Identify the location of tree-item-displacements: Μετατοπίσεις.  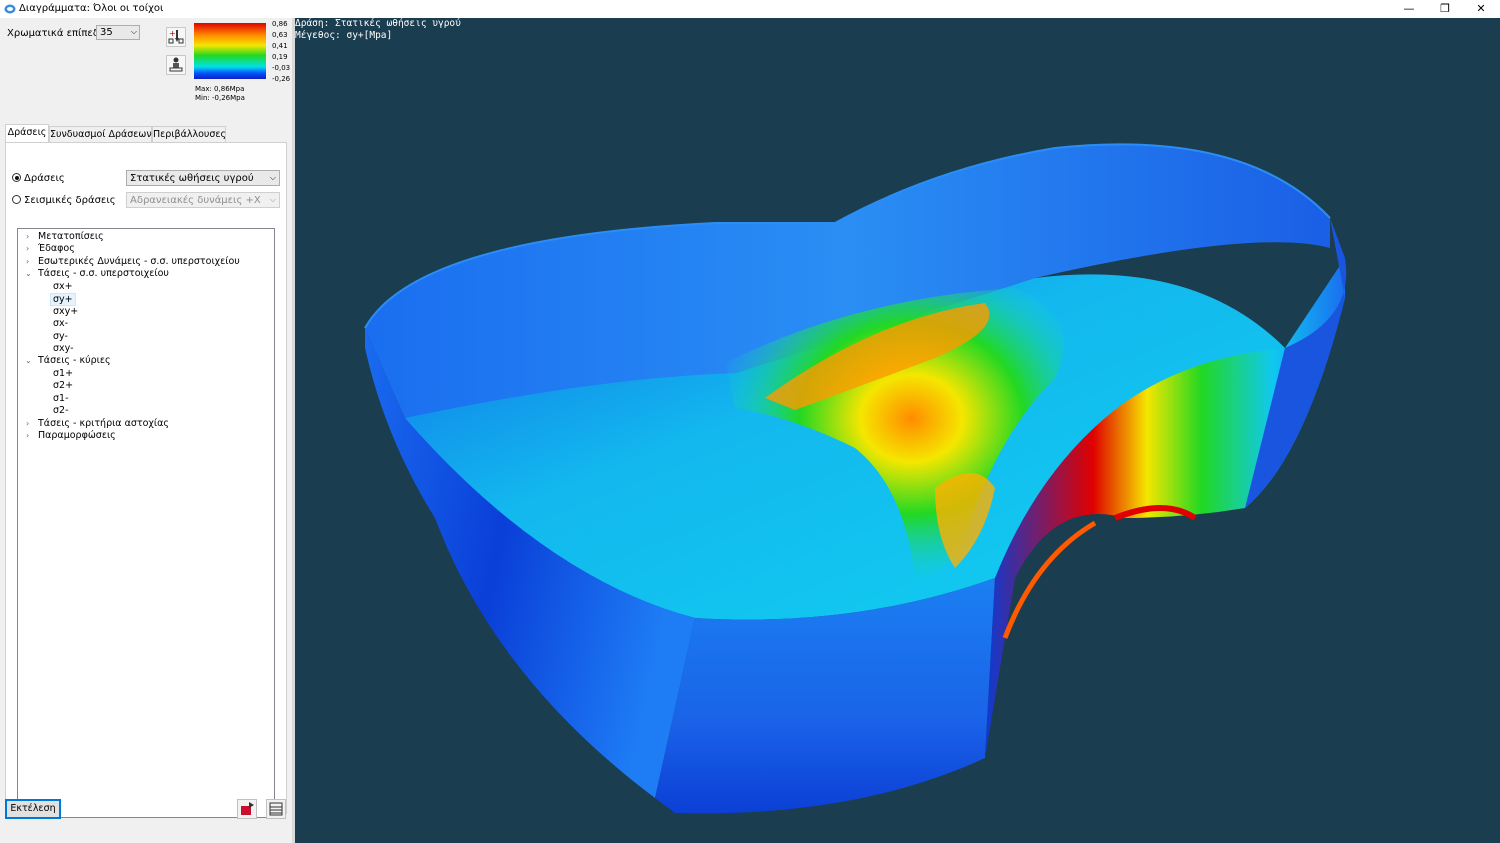
(71, 236).